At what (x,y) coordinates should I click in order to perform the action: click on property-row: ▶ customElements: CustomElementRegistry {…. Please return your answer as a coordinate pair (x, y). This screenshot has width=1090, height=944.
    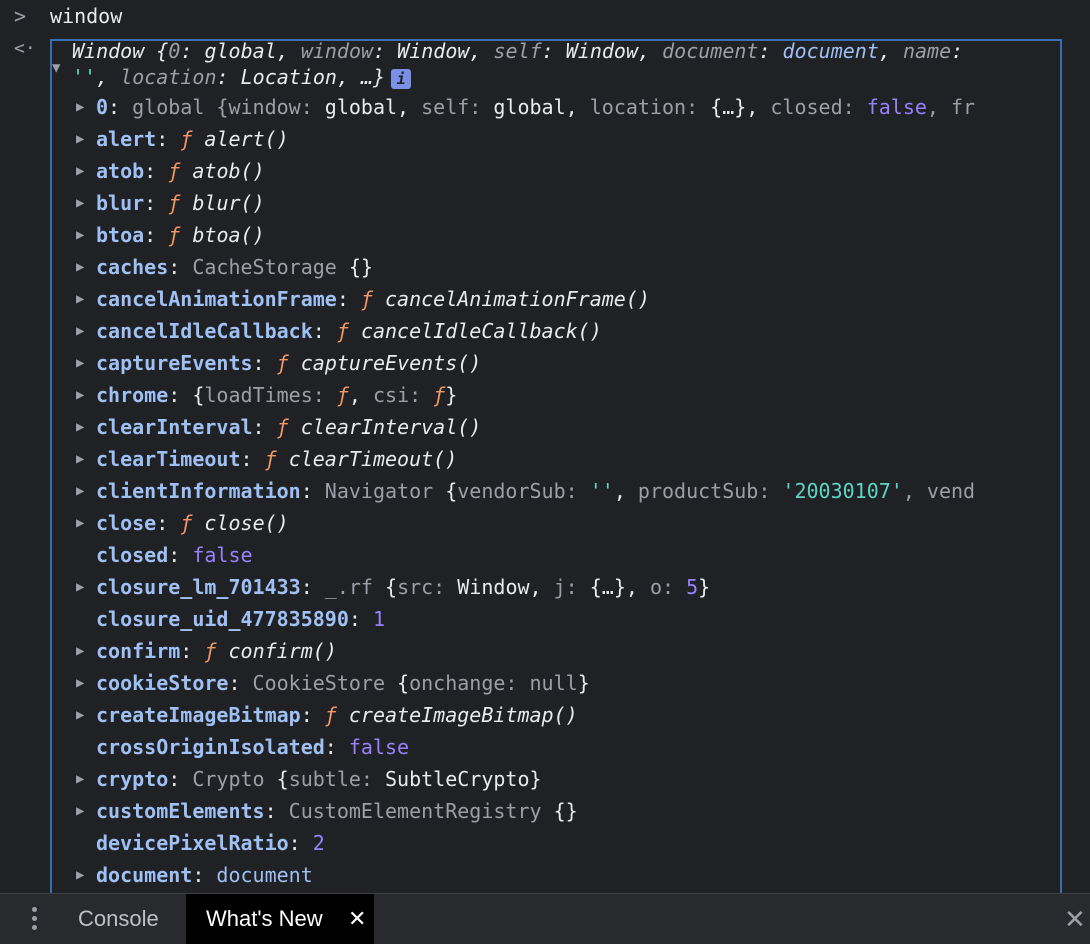
    Looking at the image, I should click on (576, 811).